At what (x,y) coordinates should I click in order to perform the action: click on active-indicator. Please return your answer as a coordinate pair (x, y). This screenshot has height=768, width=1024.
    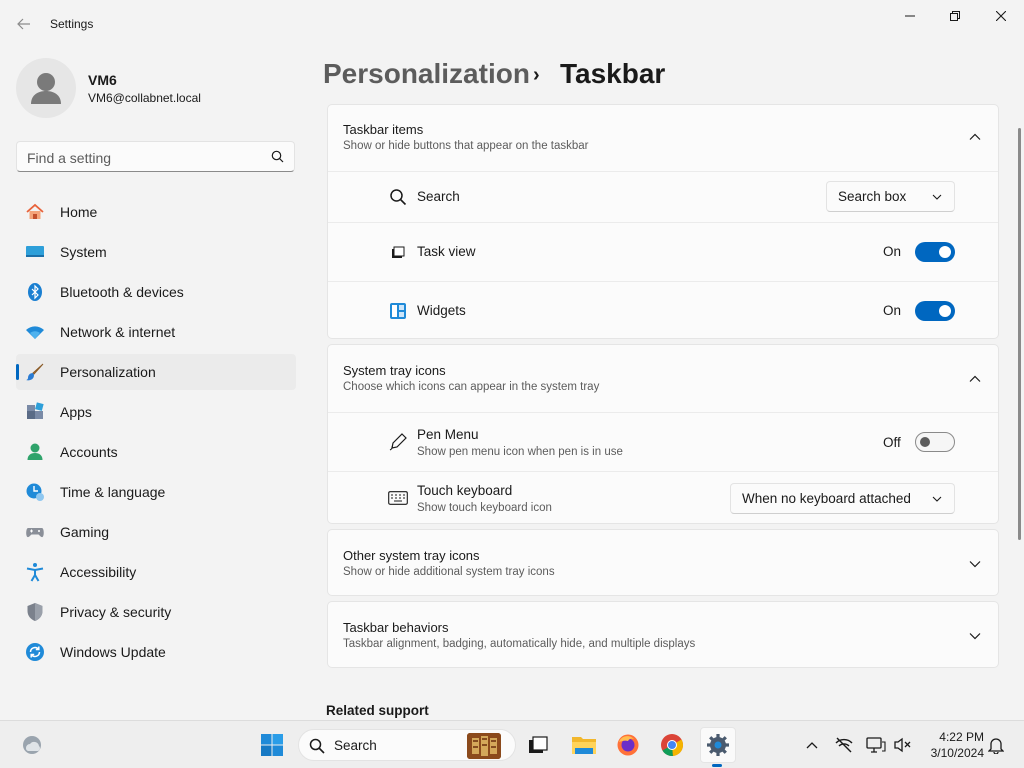
    Looking at the image, I should click on (17, 372).